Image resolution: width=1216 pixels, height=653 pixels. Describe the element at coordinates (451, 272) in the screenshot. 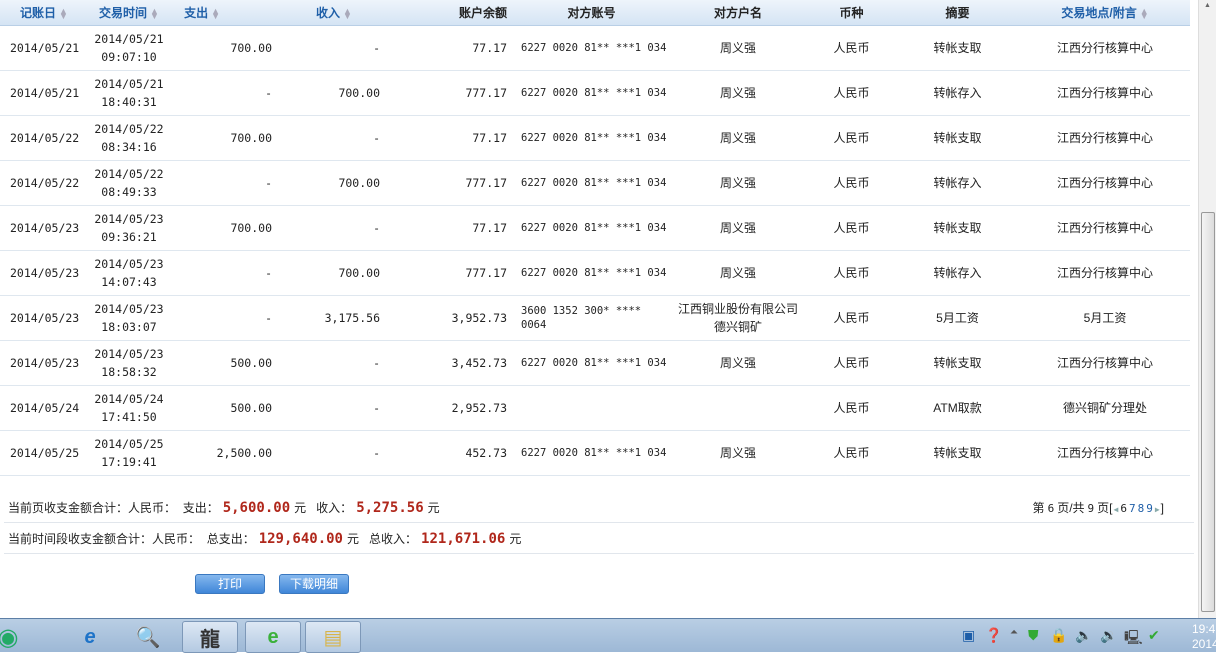

I see `cell-balance: 777.17` at that location.